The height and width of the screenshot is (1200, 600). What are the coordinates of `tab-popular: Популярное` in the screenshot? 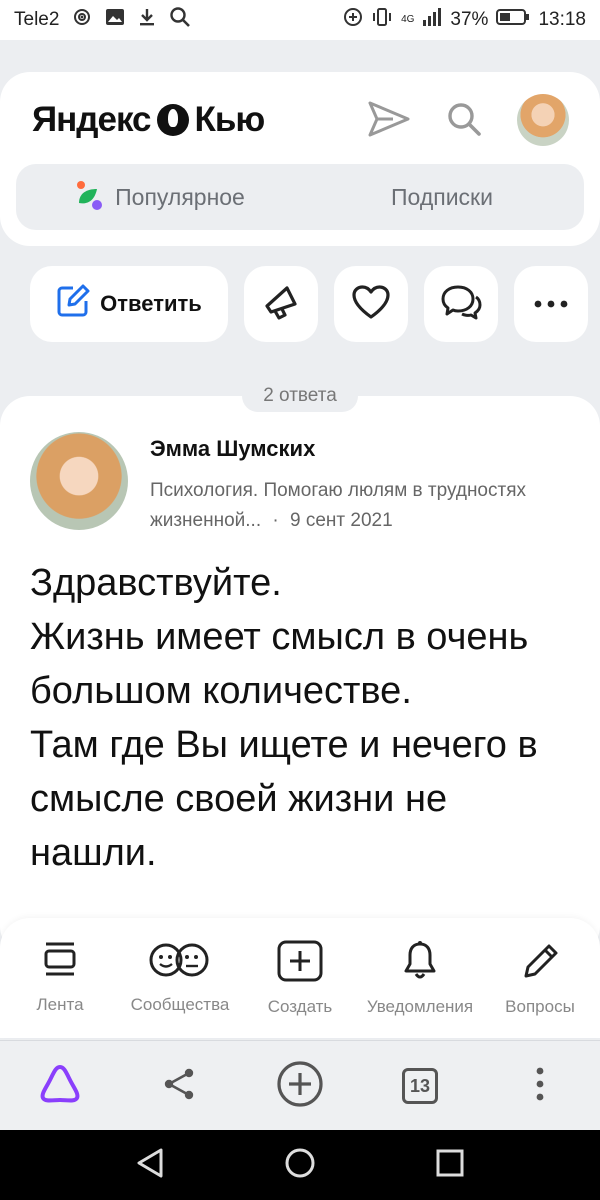 It's located at (158, 197).